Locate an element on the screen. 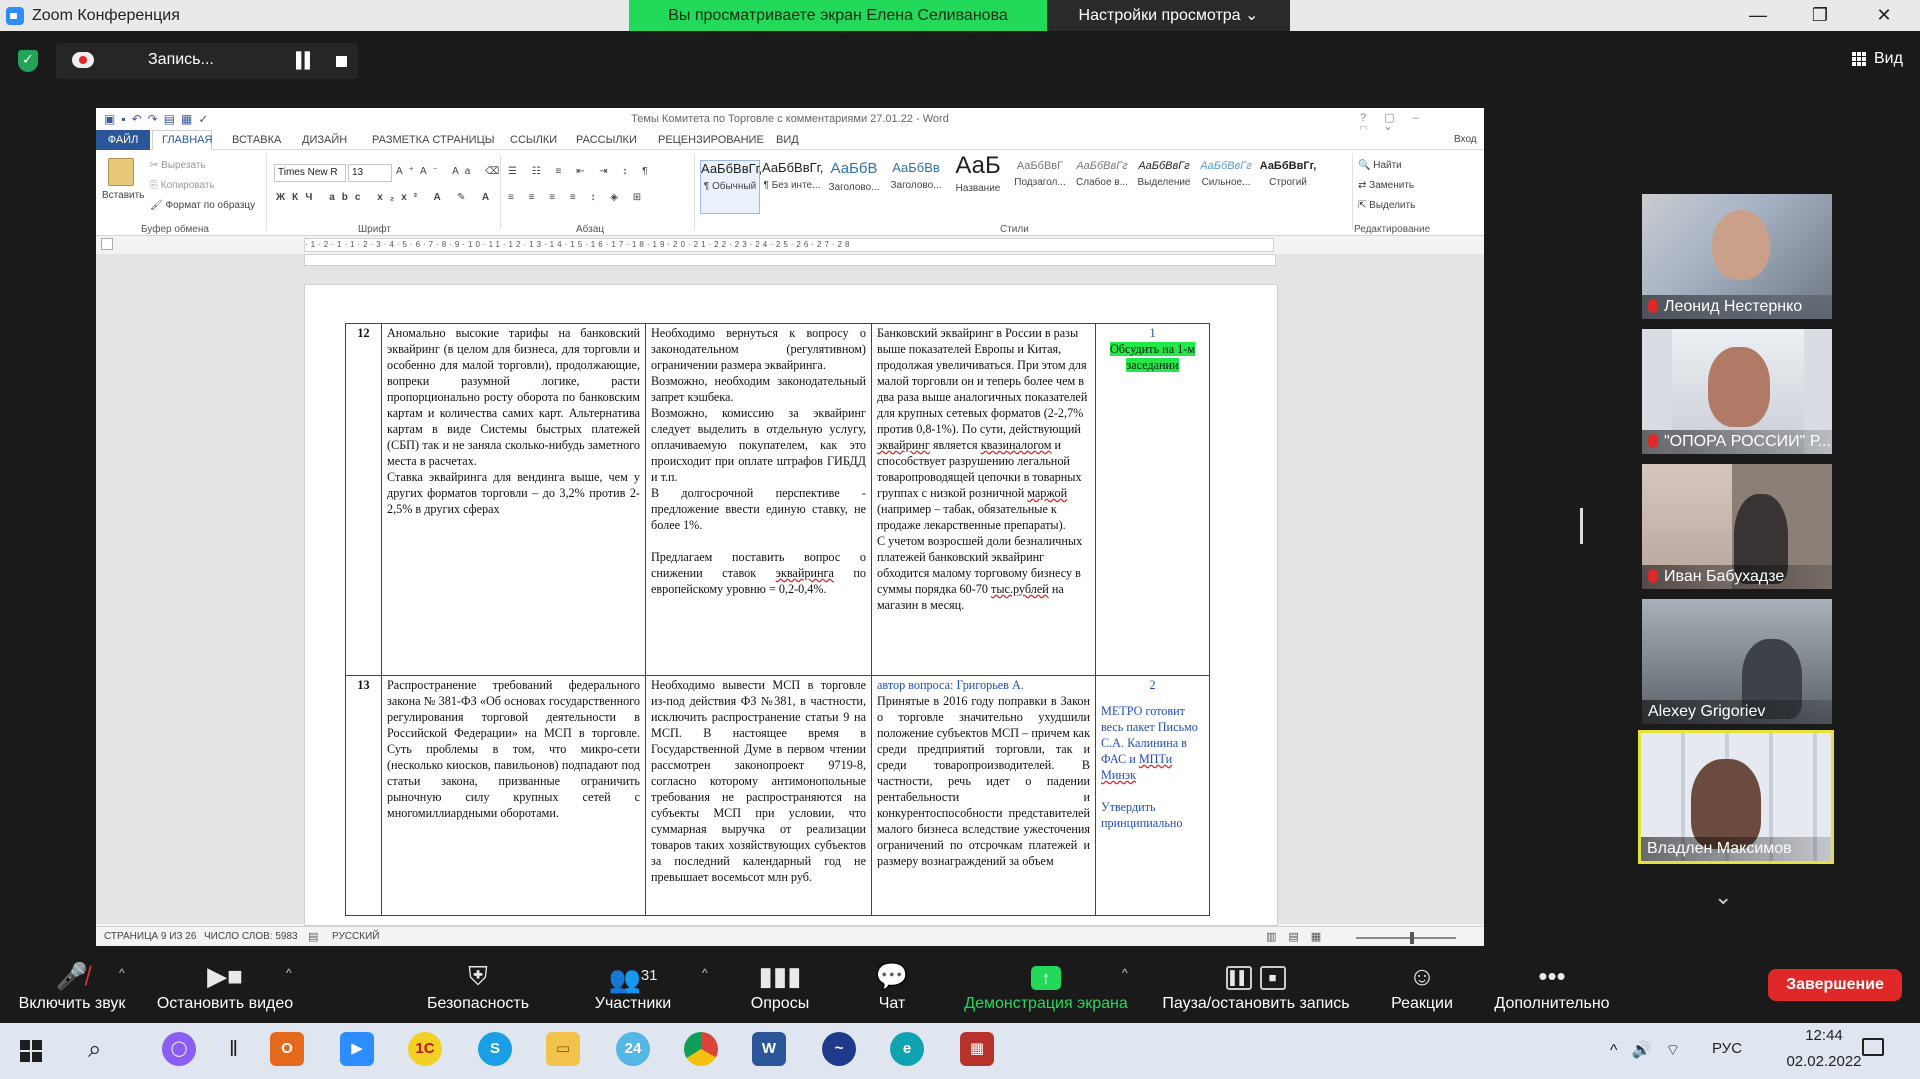  cut-button: ✂ Вырезать is located at coordinates (178, 165).